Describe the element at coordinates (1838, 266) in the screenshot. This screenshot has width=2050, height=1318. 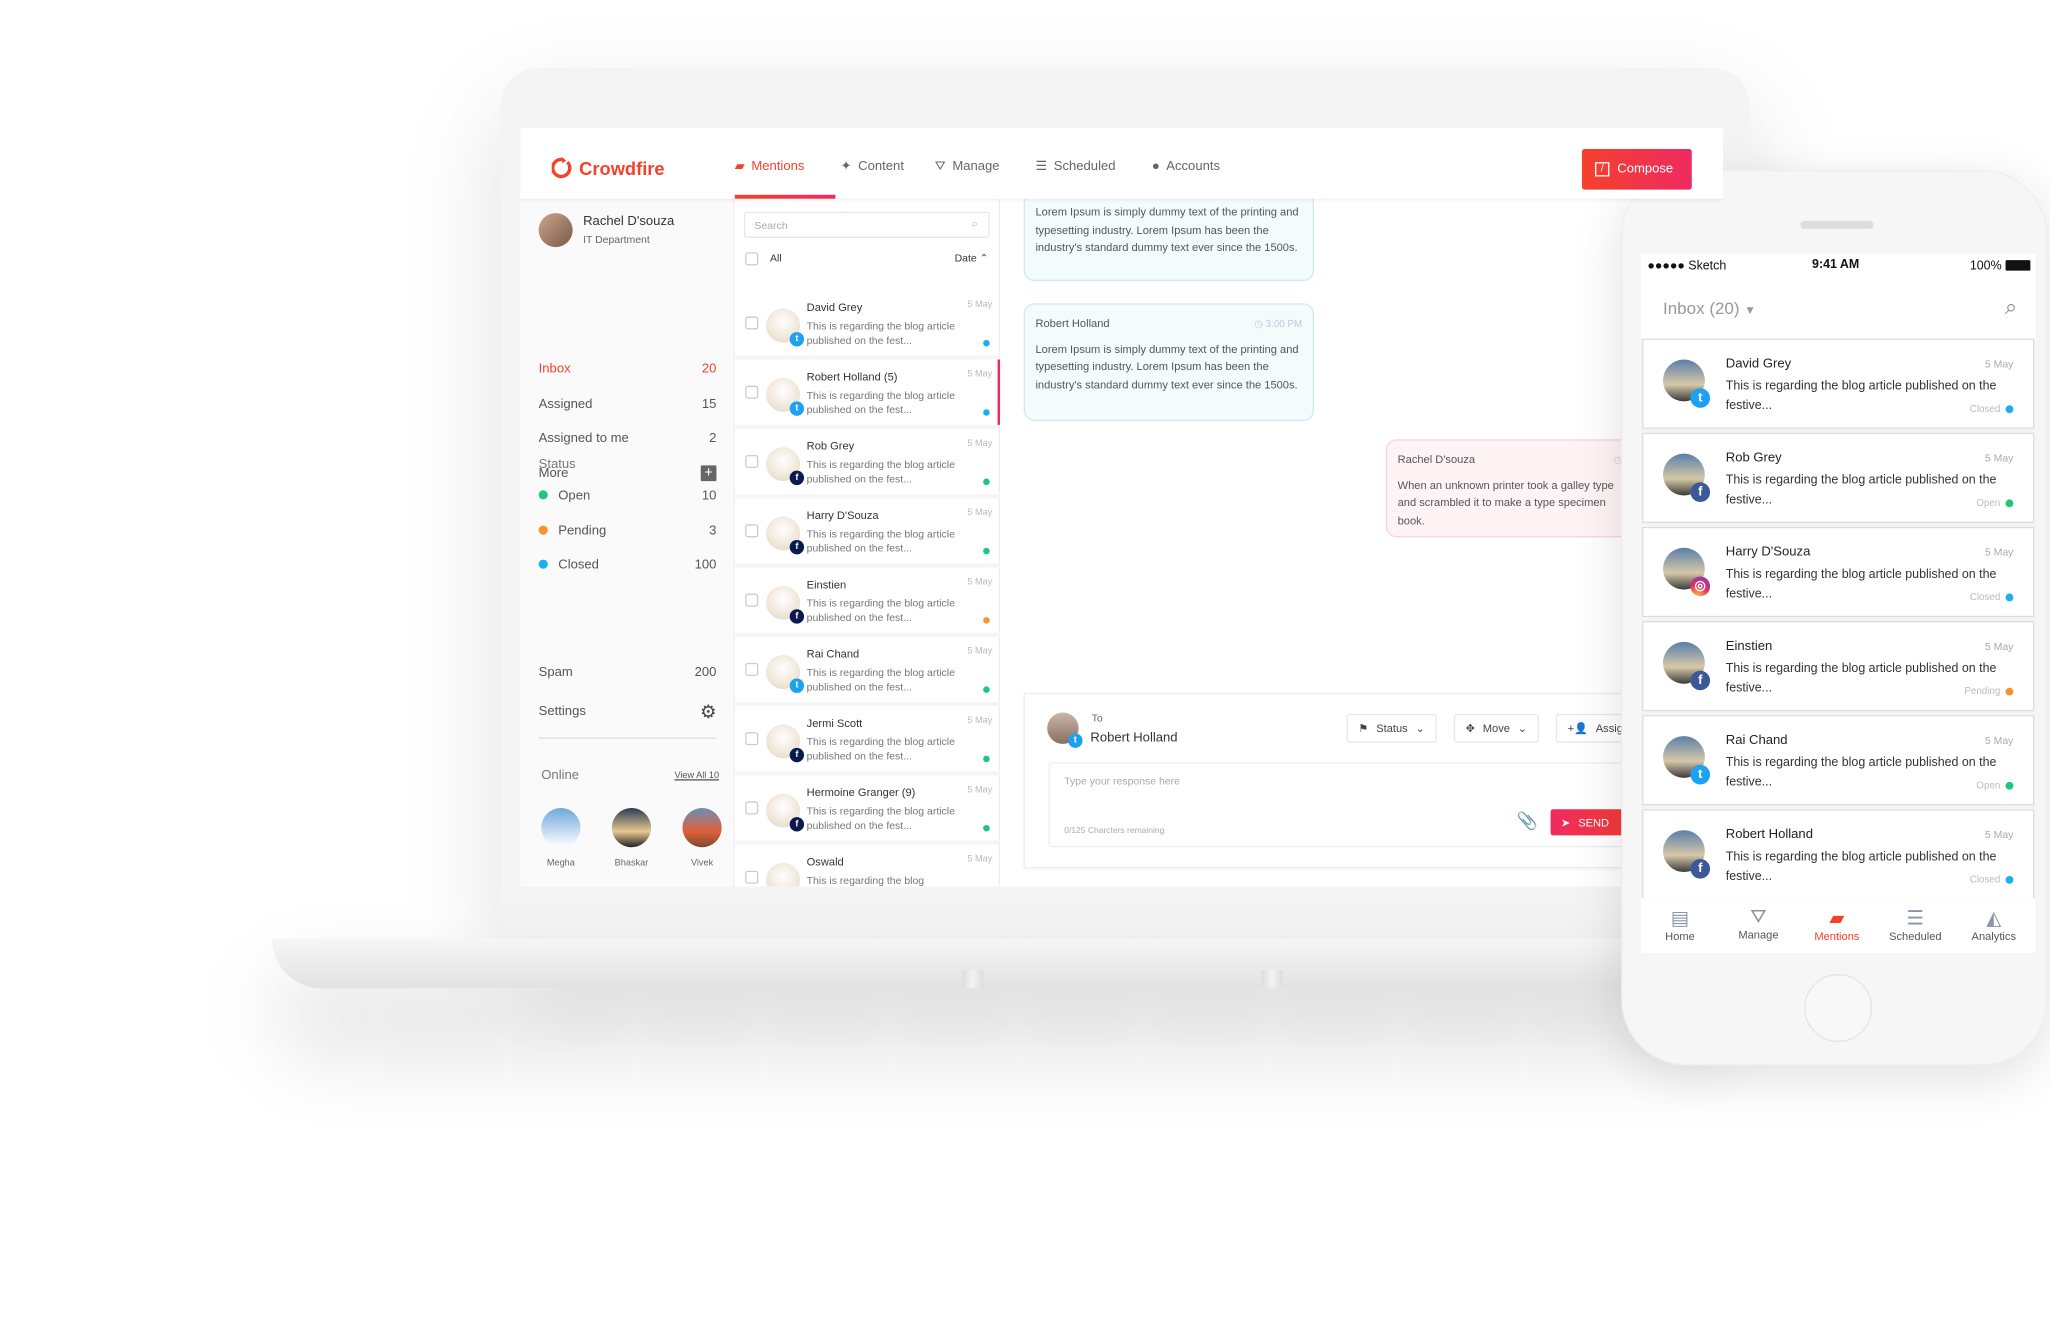
I see `status-bar: ●●●●● Sketch 9:41 AM 100%` at that location.